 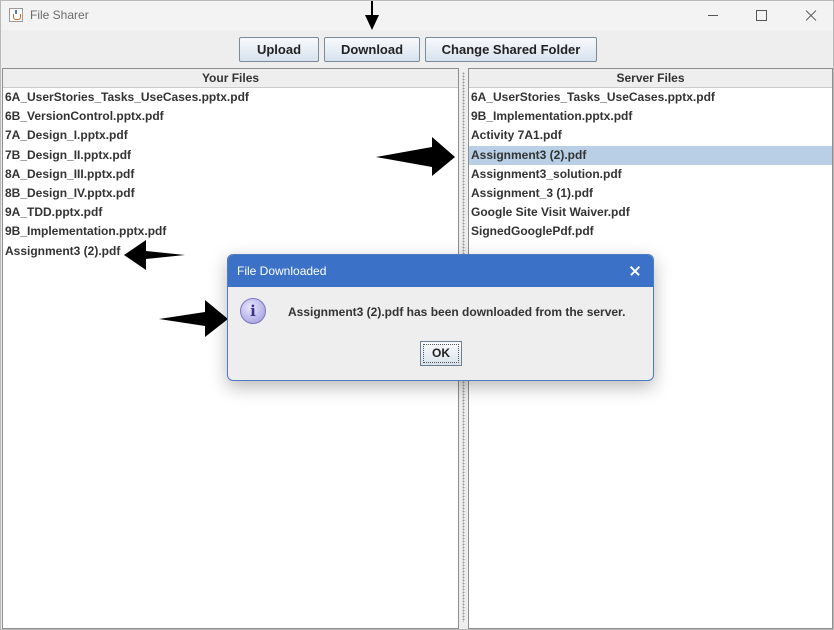 What do you see at coordinates (650, 193) in the screenshot?
I see `list-item: Assignment_3 (1).pdf` at bounding box center [650, 193].